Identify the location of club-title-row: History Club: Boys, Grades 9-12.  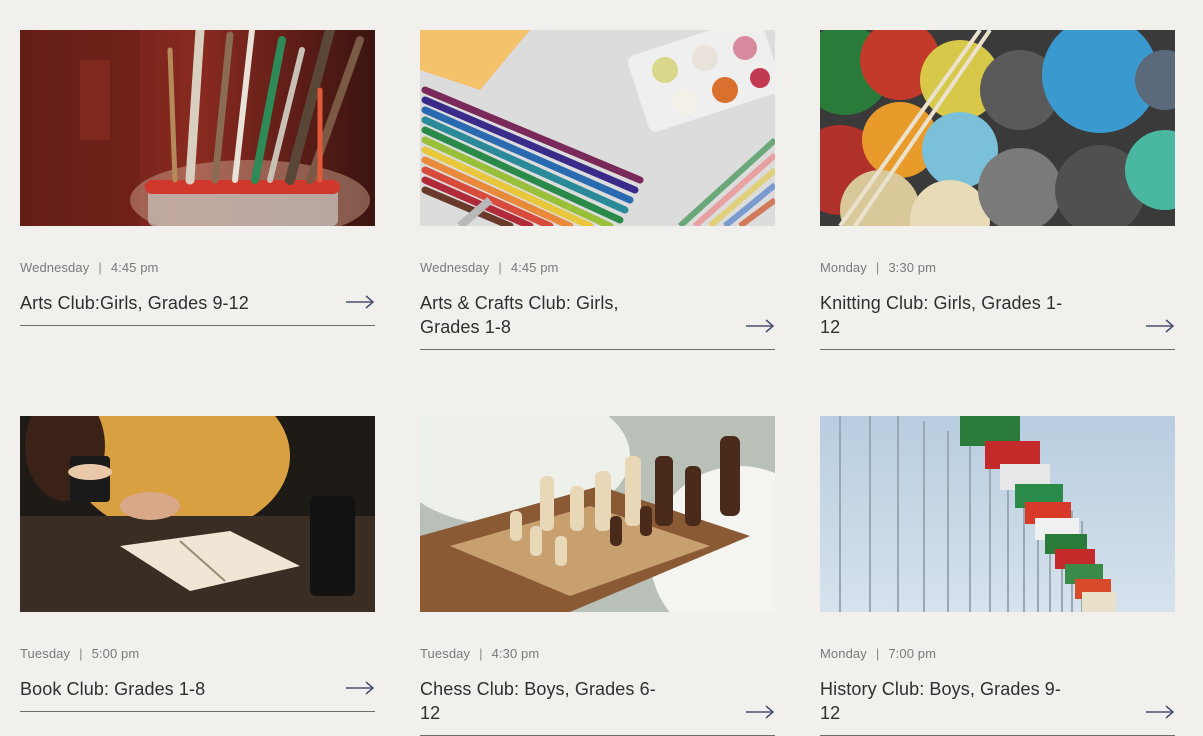
(997, 706).